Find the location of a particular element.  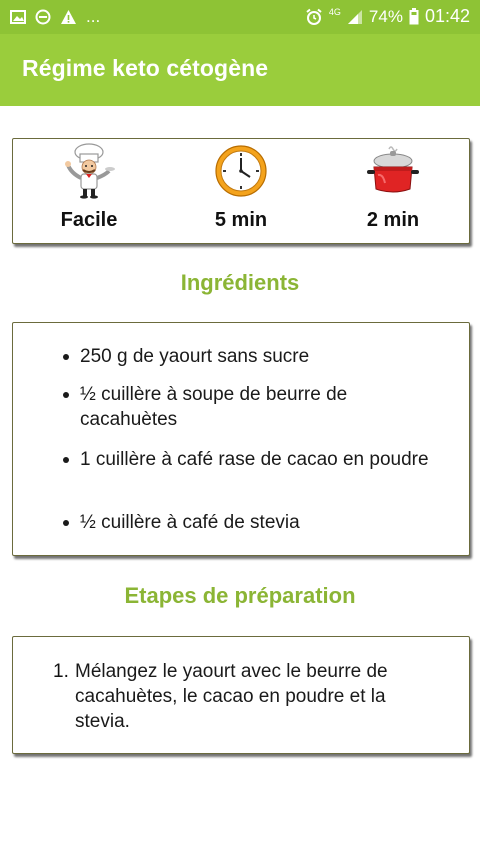

network-type: 4G is located at coordinates (334, 11).